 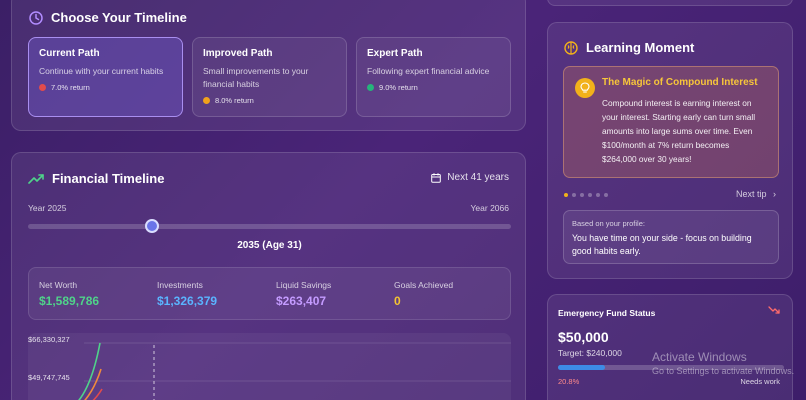 I want to click on path-return: 9.0% return, so click(x=398, y=87).